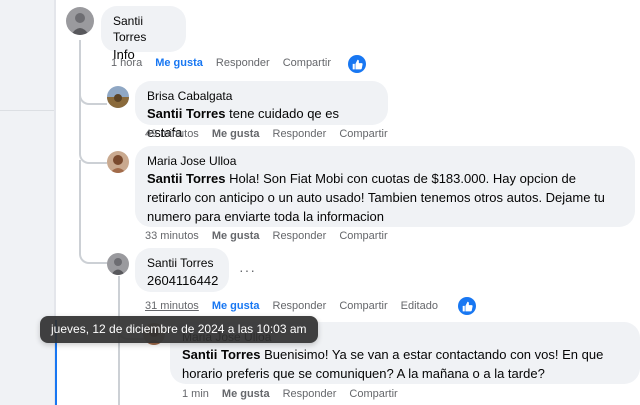  Describe the element at coordinates (261, 96) in the screenshot. I see `comment-author: Brisa Cabalgata` at that location.